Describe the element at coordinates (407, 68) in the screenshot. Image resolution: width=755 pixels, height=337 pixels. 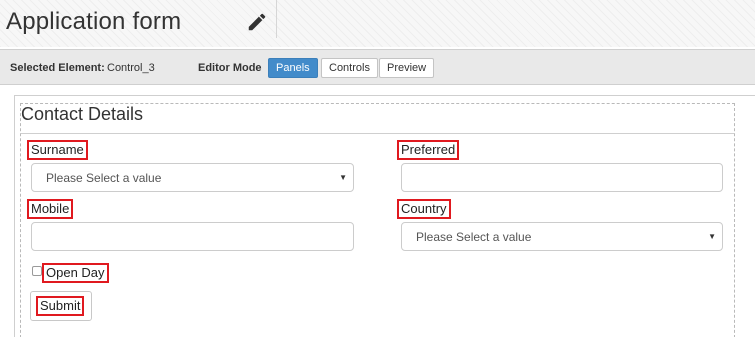
I see `mode-preview-button: Preview` at that location.